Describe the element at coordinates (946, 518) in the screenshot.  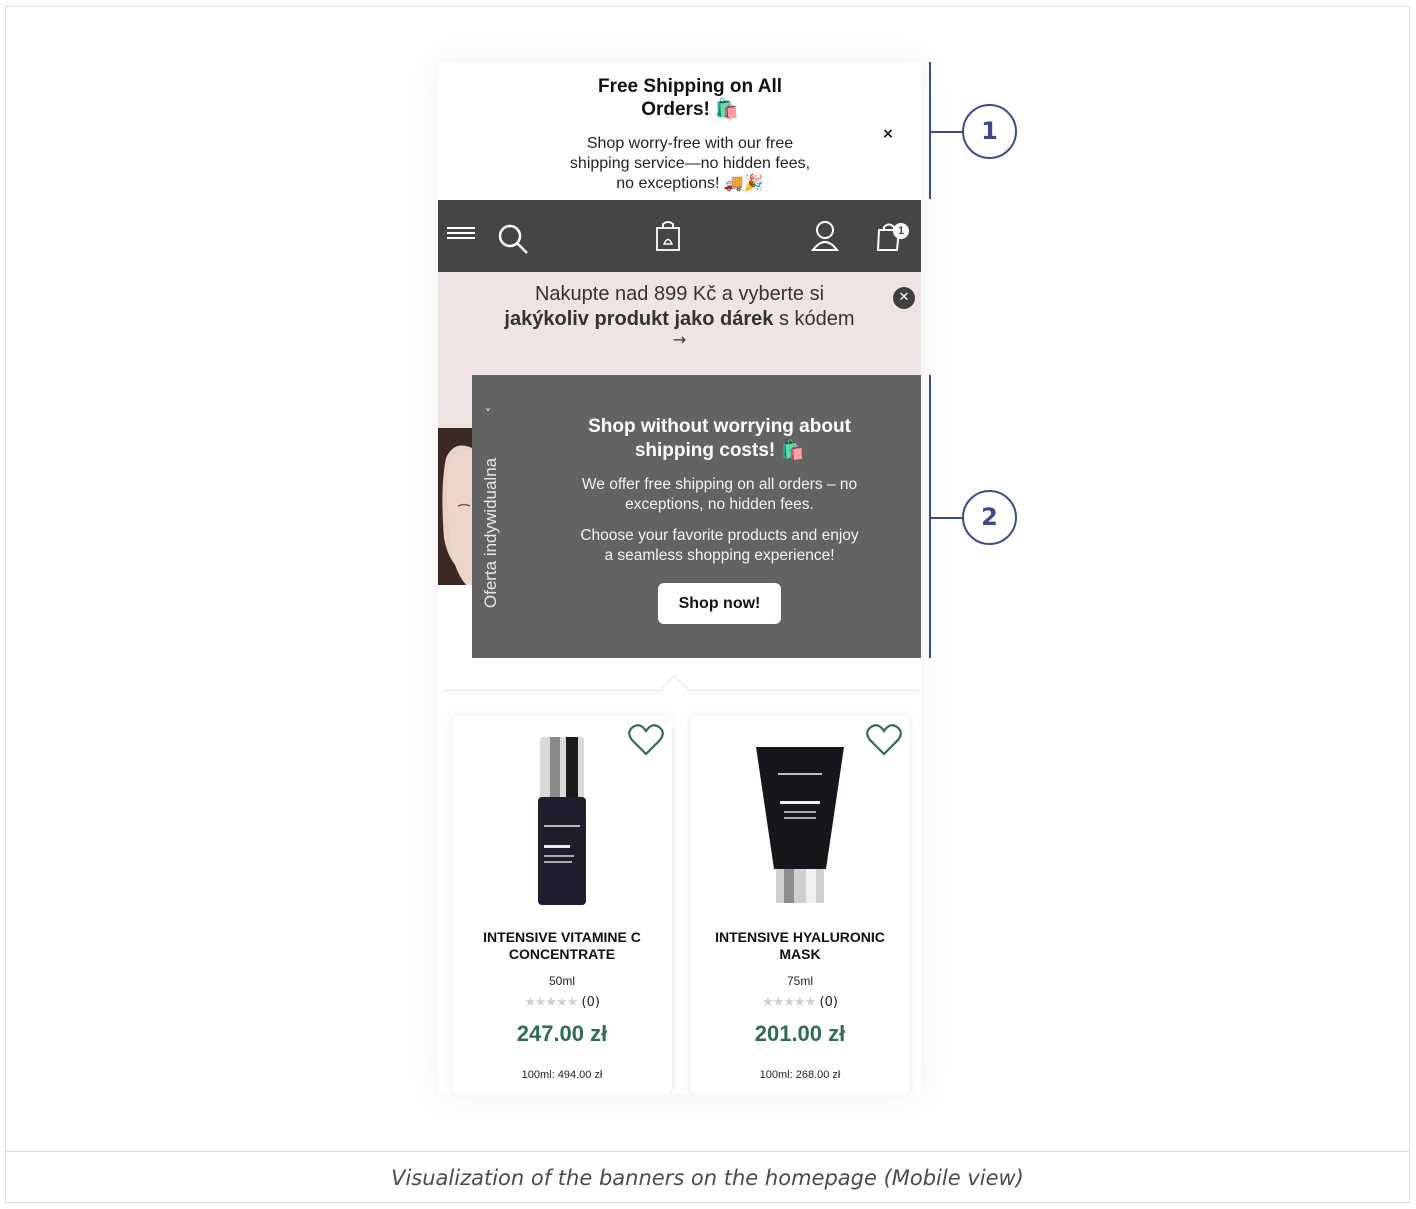
I see `callout-2-connector` at that location.